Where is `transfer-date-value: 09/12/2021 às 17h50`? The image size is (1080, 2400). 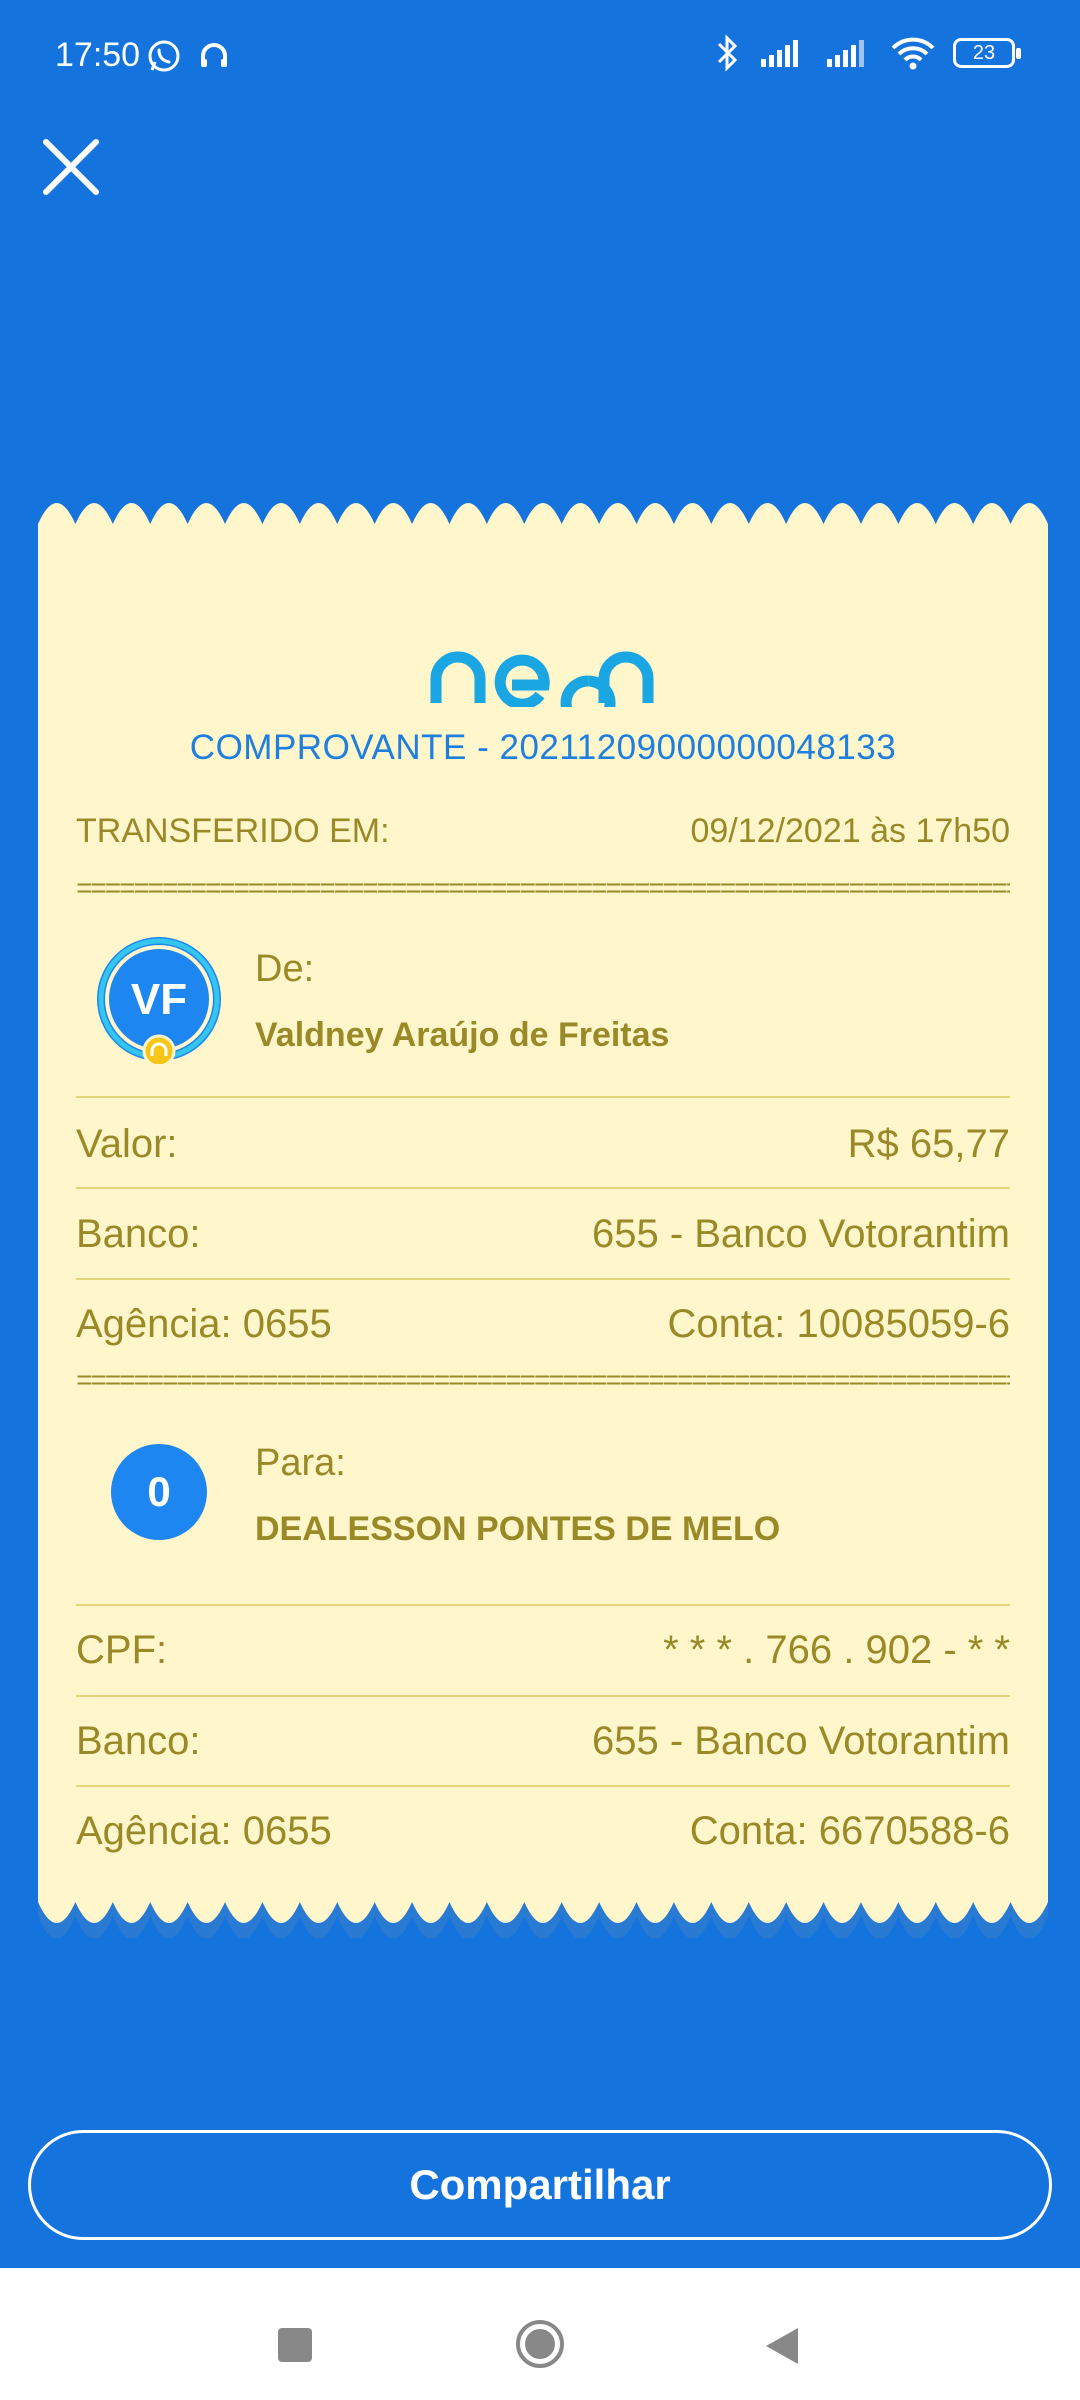 transfer-date-value: 09/12/2021 às 17h50 is located at coordinates (850, 831).